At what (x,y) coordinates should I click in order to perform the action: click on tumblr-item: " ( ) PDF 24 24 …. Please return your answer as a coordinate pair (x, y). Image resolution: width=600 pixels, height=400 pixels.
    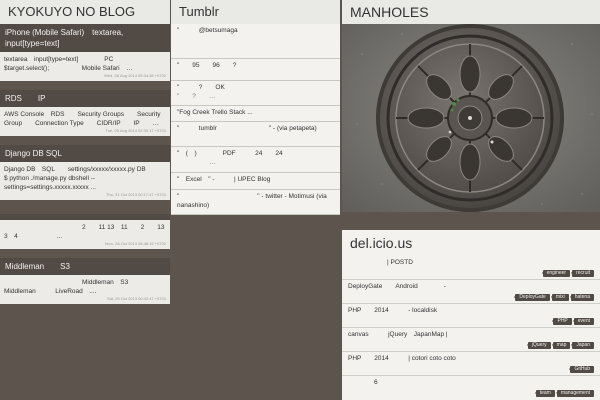
    Looking at the image, I should click on (255, 160).